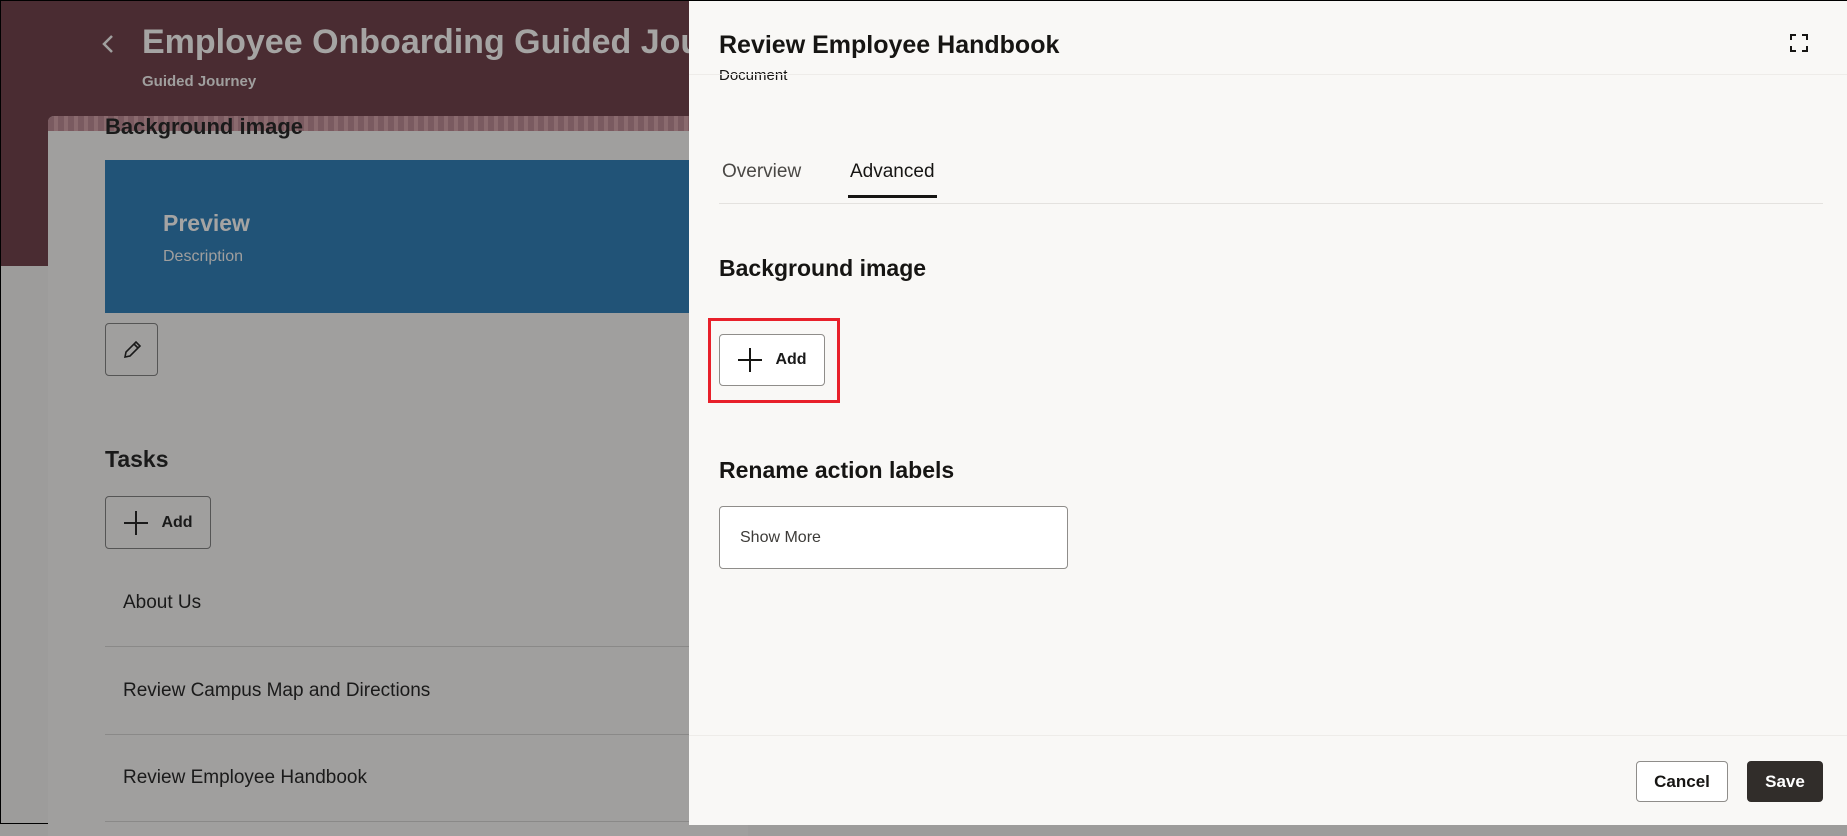  What do you see at coordinates (1682, 781) in the screenshot?
I see `cancel-button: Cancel` at bounding box center [1682, 781].